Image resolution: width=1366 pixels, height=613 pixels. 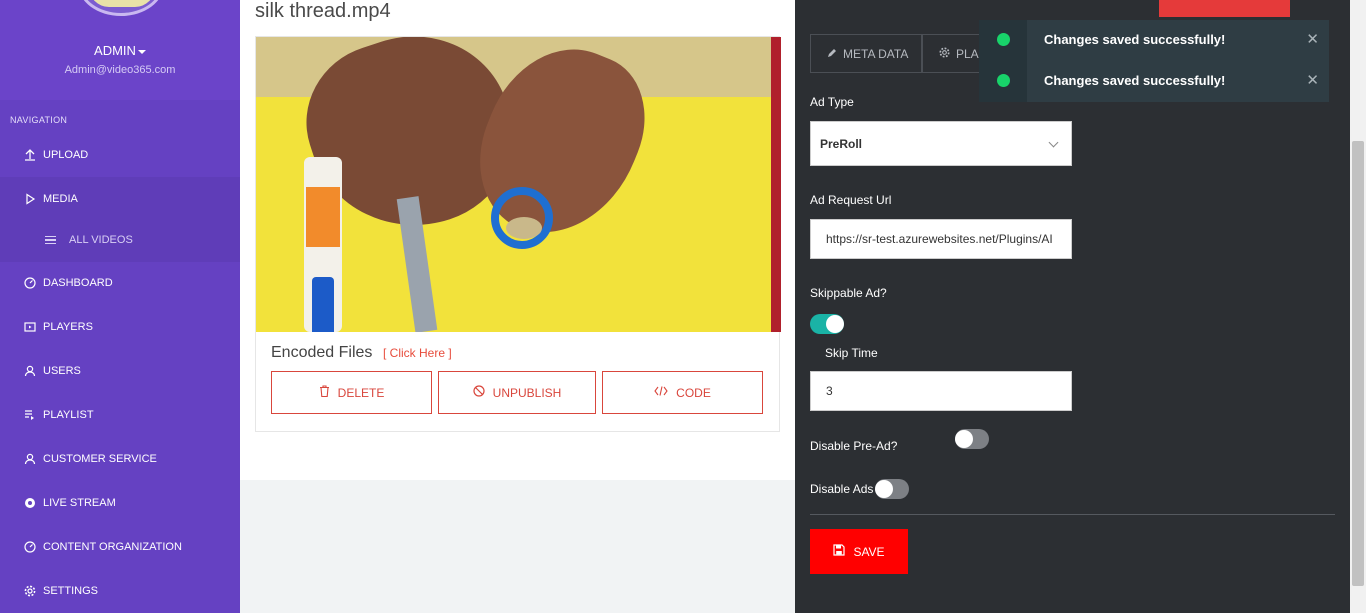 What do you see at coordinates (479, 392) in the screenshot?
I see `ban-icon` at bounding box center [479, 392].